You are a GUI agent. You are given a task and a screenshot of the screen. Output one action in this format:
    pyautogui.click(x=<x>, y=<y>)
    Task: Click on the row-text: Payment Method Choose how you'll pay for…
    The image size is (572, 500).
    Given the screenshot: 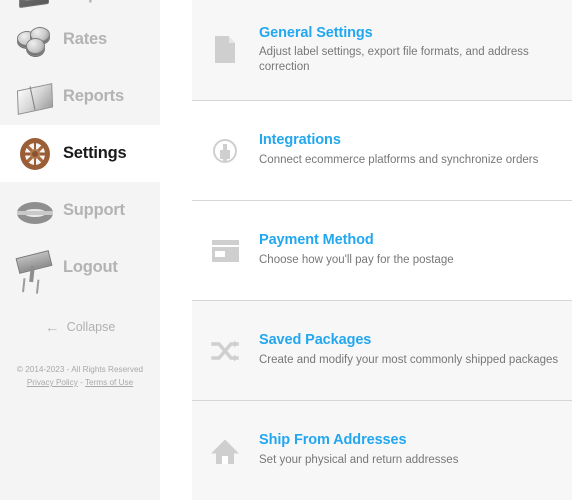 What is the action you would take?
    pyautogui.click(x=356, y=250)
    